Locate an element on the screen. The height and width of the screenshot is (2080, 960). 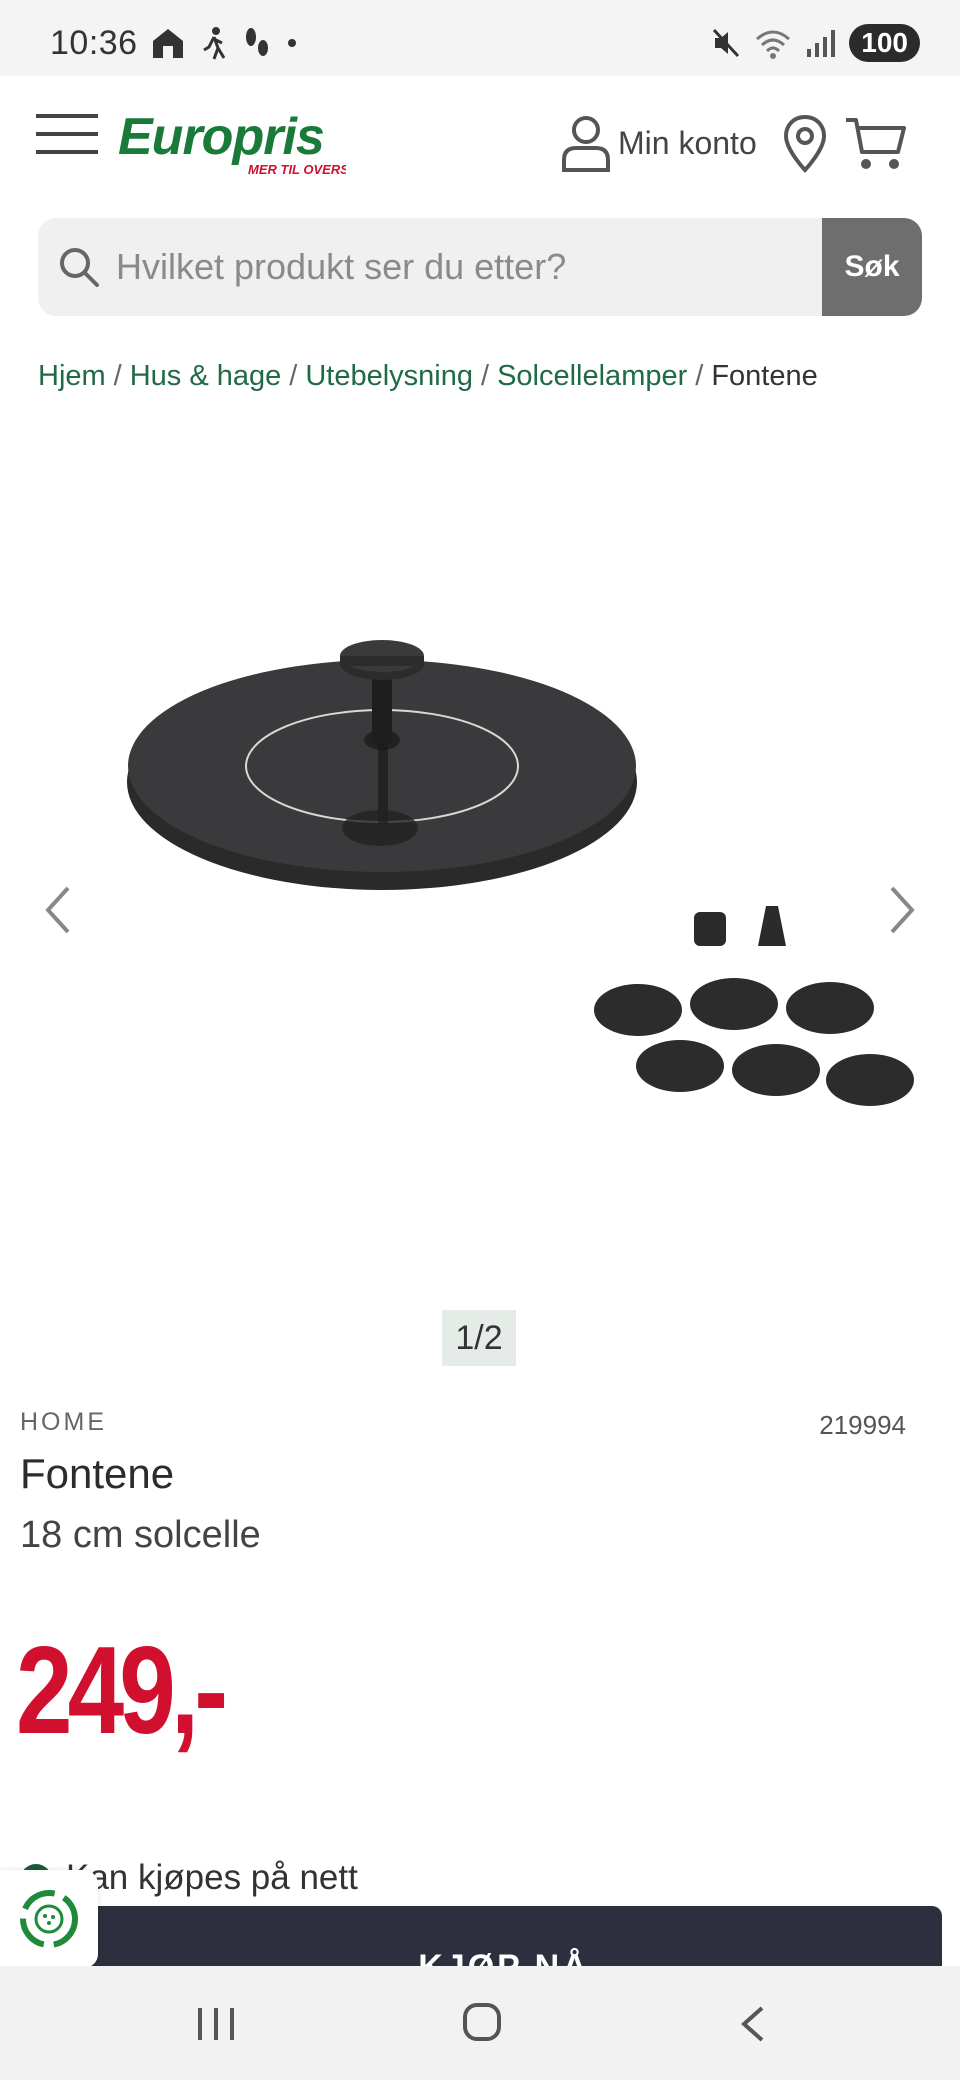
breadcrumb-current: Fontene is located at coordinates (764, 376).